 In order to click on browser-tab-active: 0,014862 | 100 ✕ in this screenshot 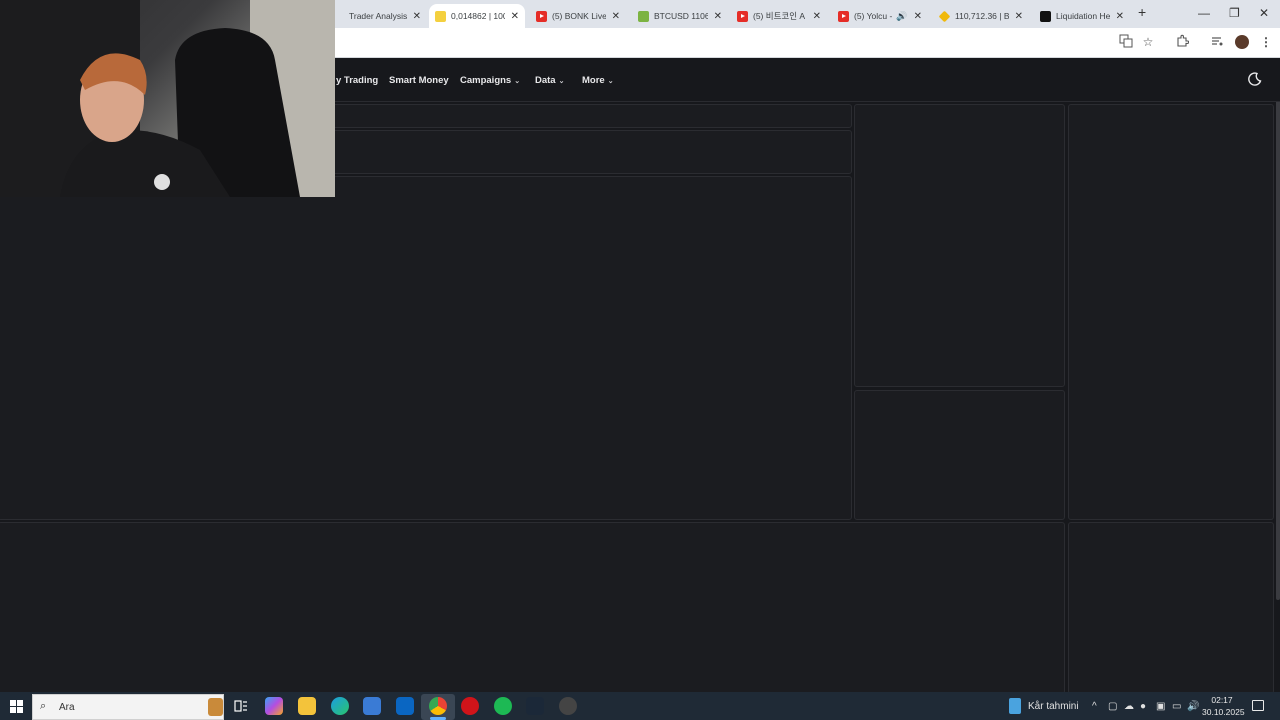, I will do `click(477, 16)`.